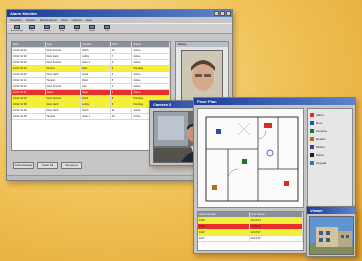 Image resolution: width=362 pixels, height=261 pixels. What do you see at coordinates (207, 101) in the screenshot?
I see `map-title: Floor Plan` at bounding box center [207, 101].